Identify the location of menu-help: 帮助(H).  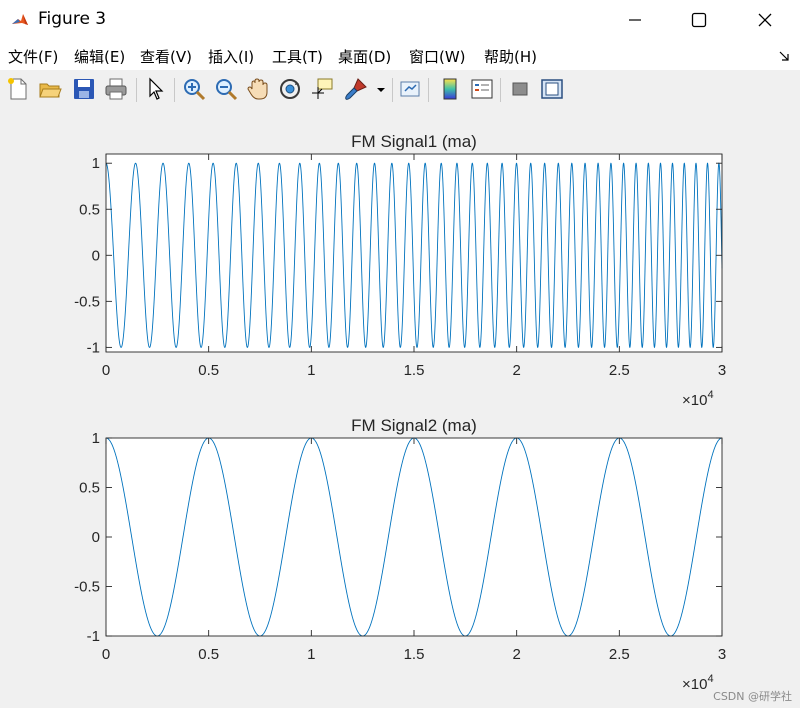
(510, 56).